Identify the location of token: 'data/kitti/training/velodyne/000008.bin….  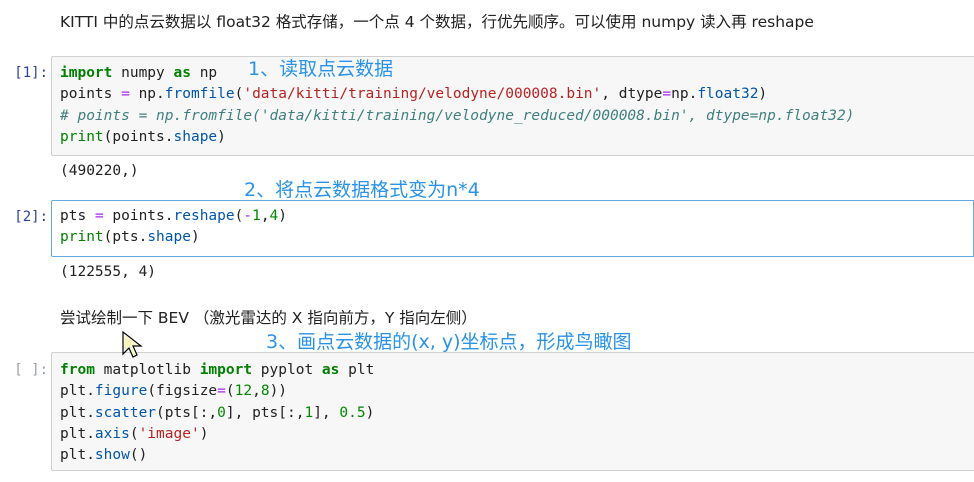
(422, 94).